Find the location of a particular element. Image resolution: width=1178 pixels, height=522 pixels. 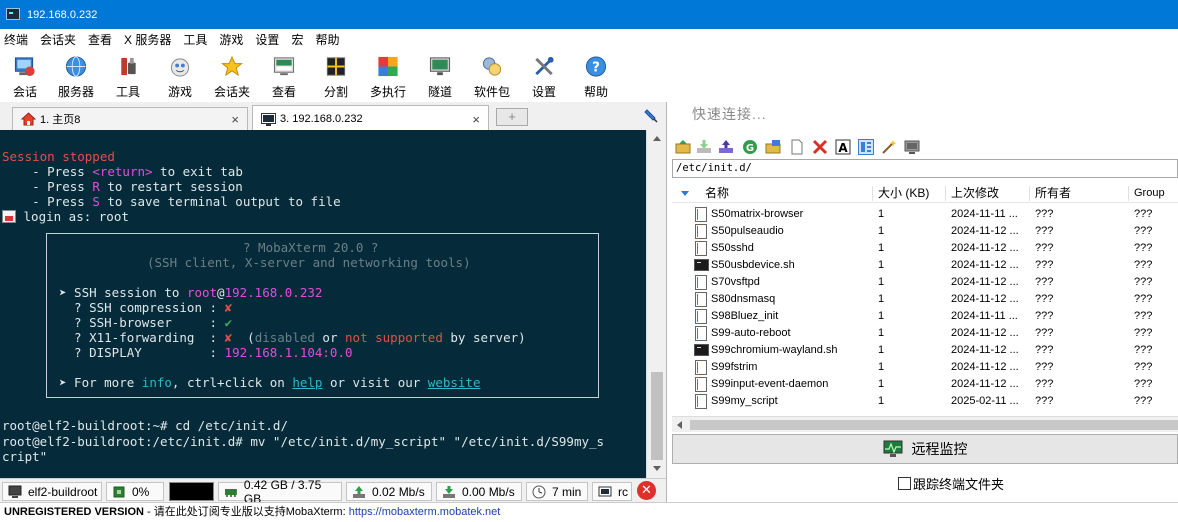

subscribe-link: https://mobaxterm.mobatek.net is located at coordinates (425, 512).